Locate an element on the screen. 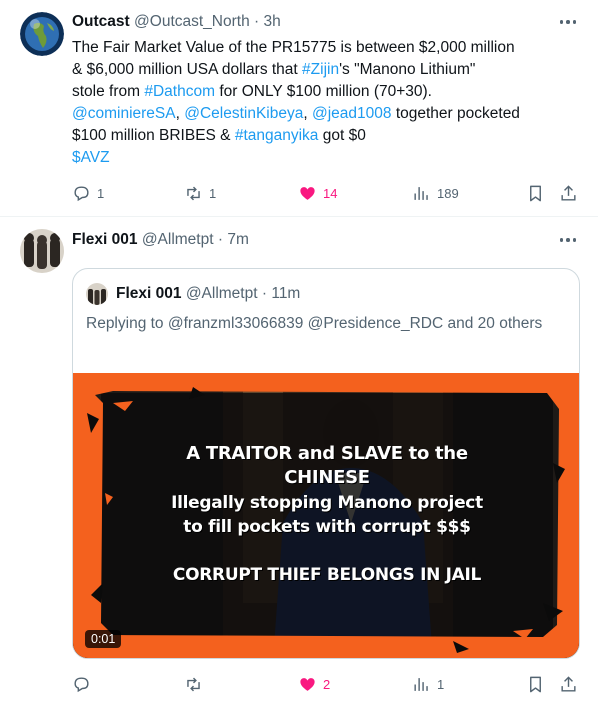 This screenshot has width=598, height=709. repost-button is located at coordinates (196, 684).